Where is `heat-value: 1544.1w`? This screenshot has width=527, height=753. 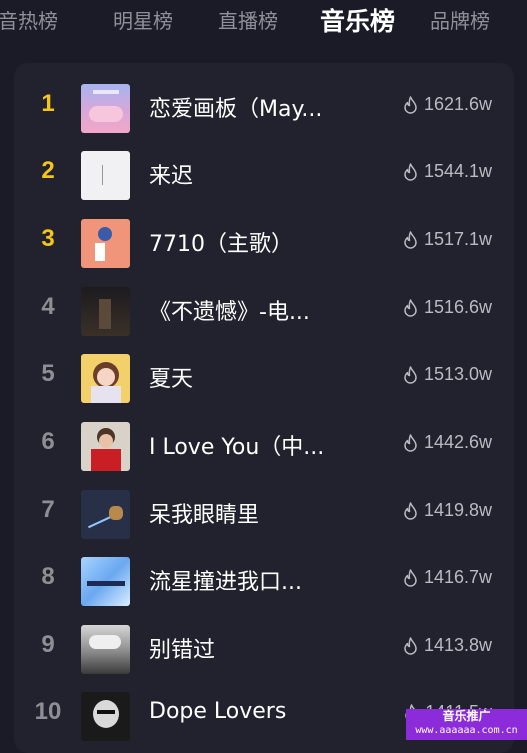 heat-value: 1544.1w is located at coordinates (447, 171).